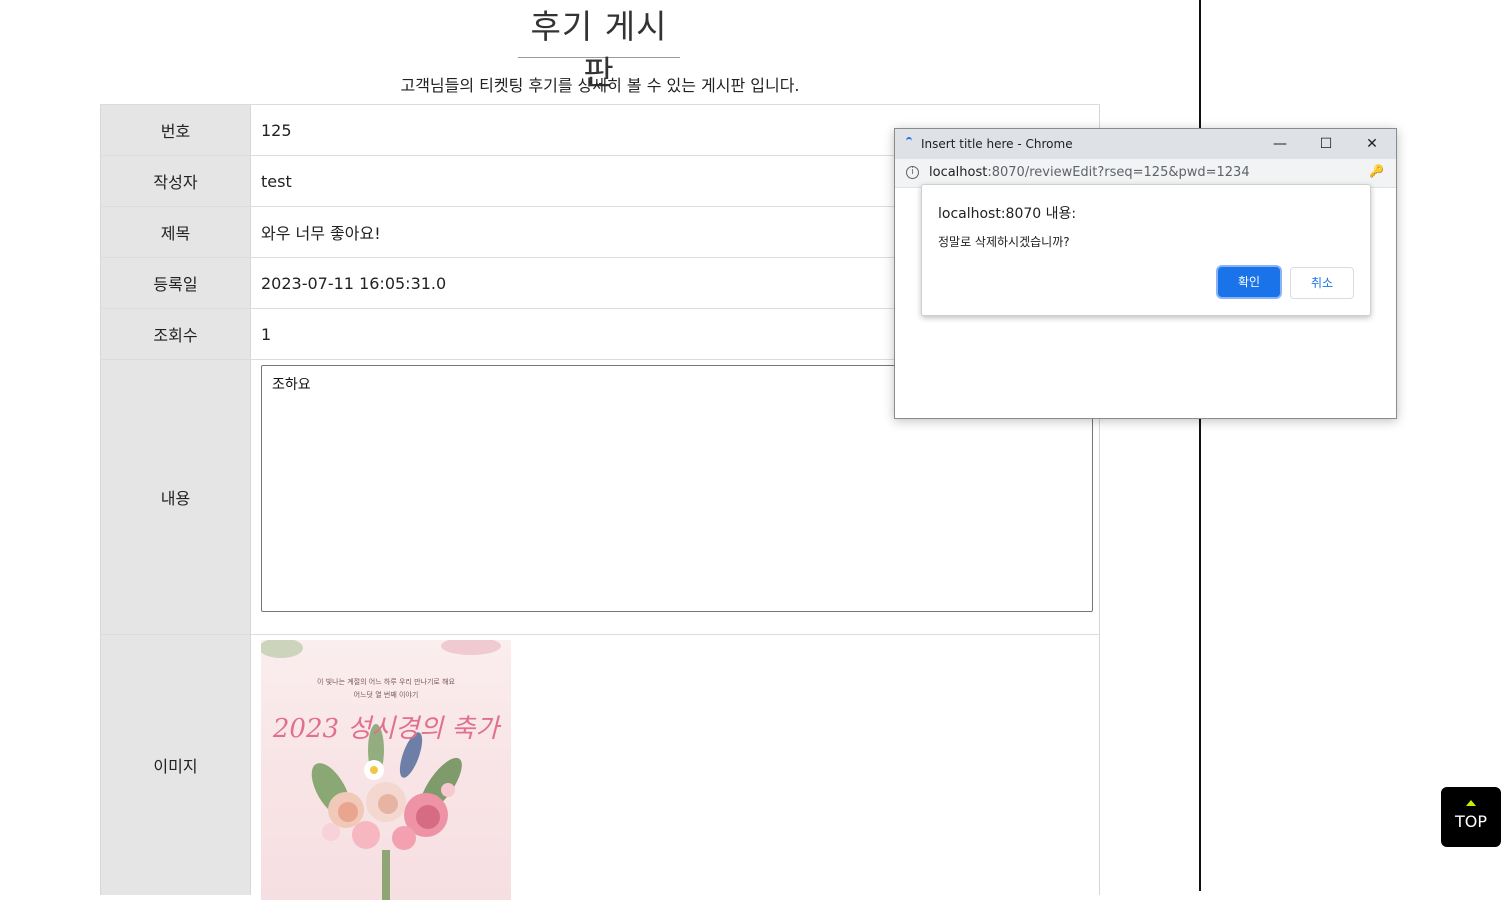  What do you see at coordinates (1372, 144) in the screenshot?
I see `close-window-button: ✕` at bounding box center [1372, 144].